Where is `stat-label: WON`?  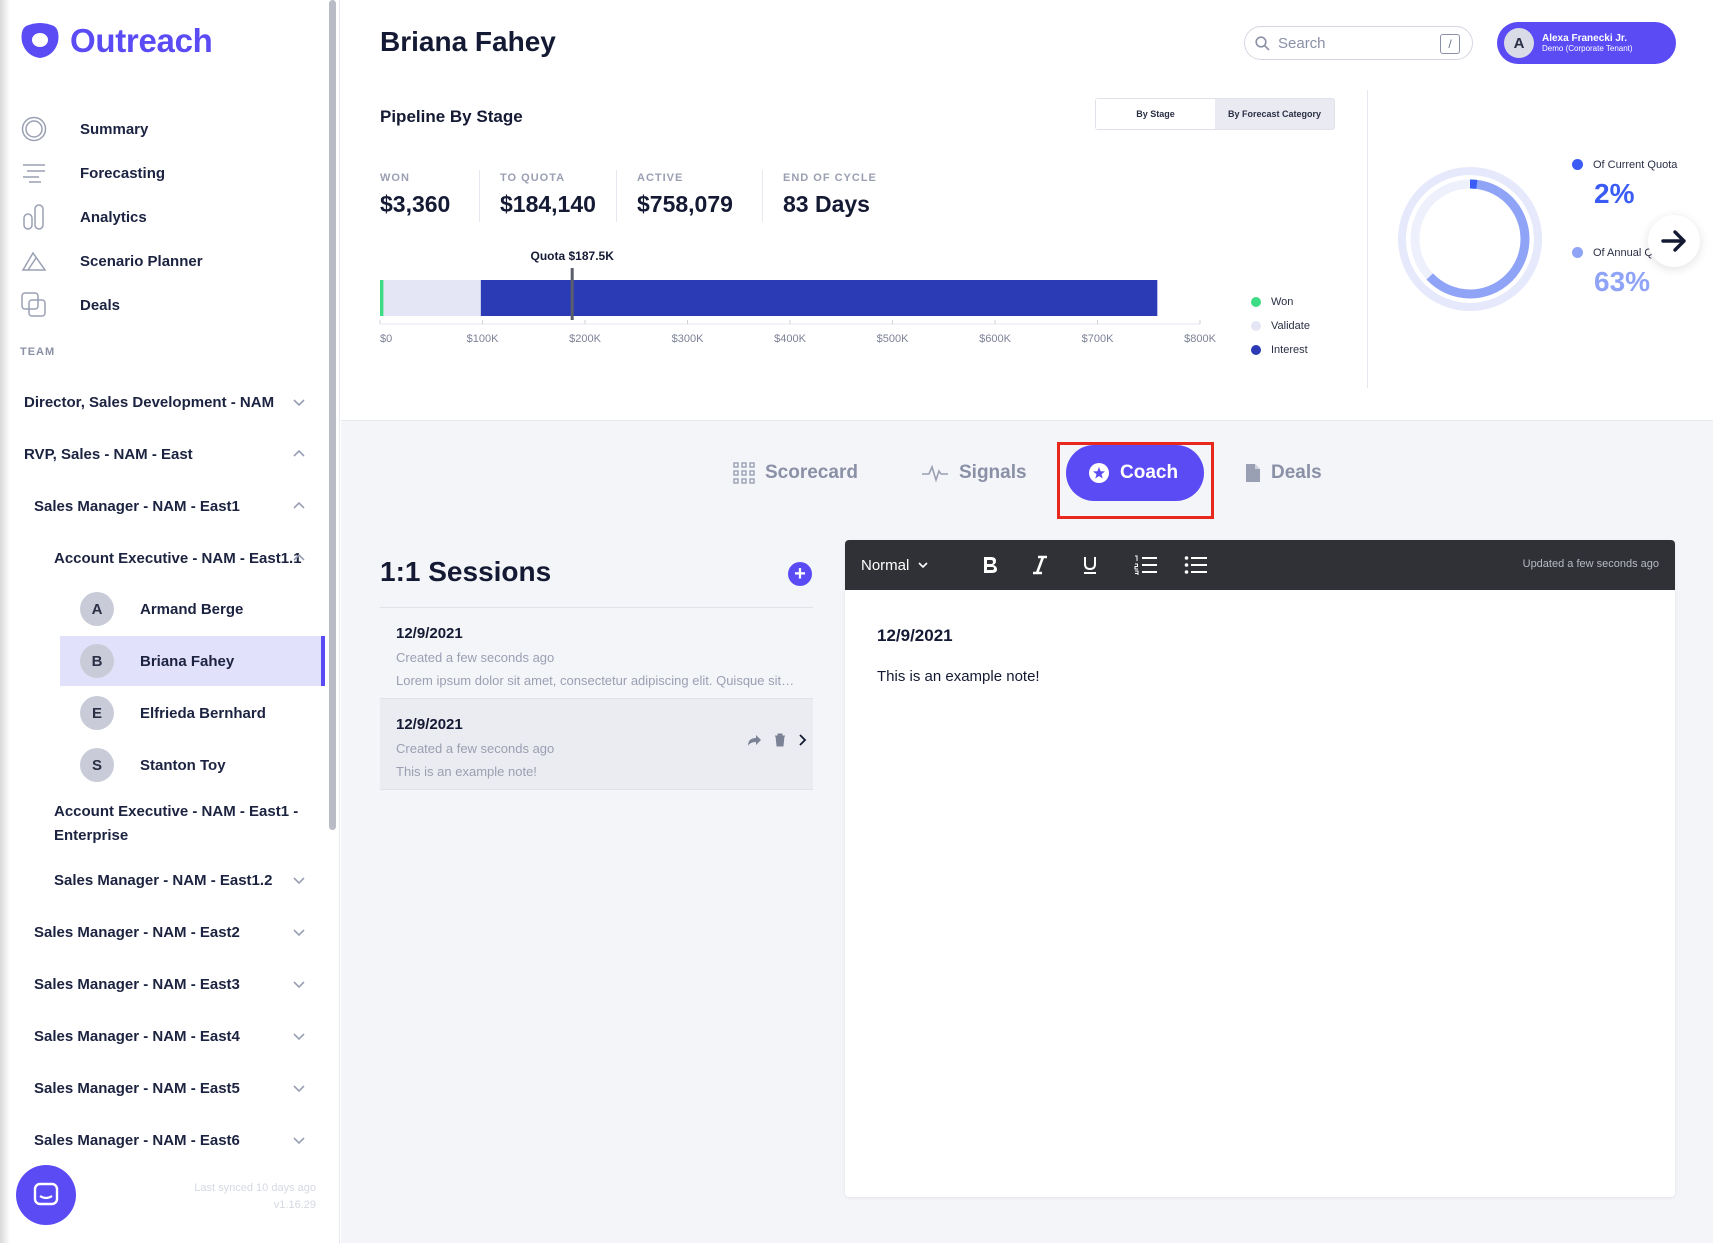 stat-label: WON is located at coordinates (395, 178).